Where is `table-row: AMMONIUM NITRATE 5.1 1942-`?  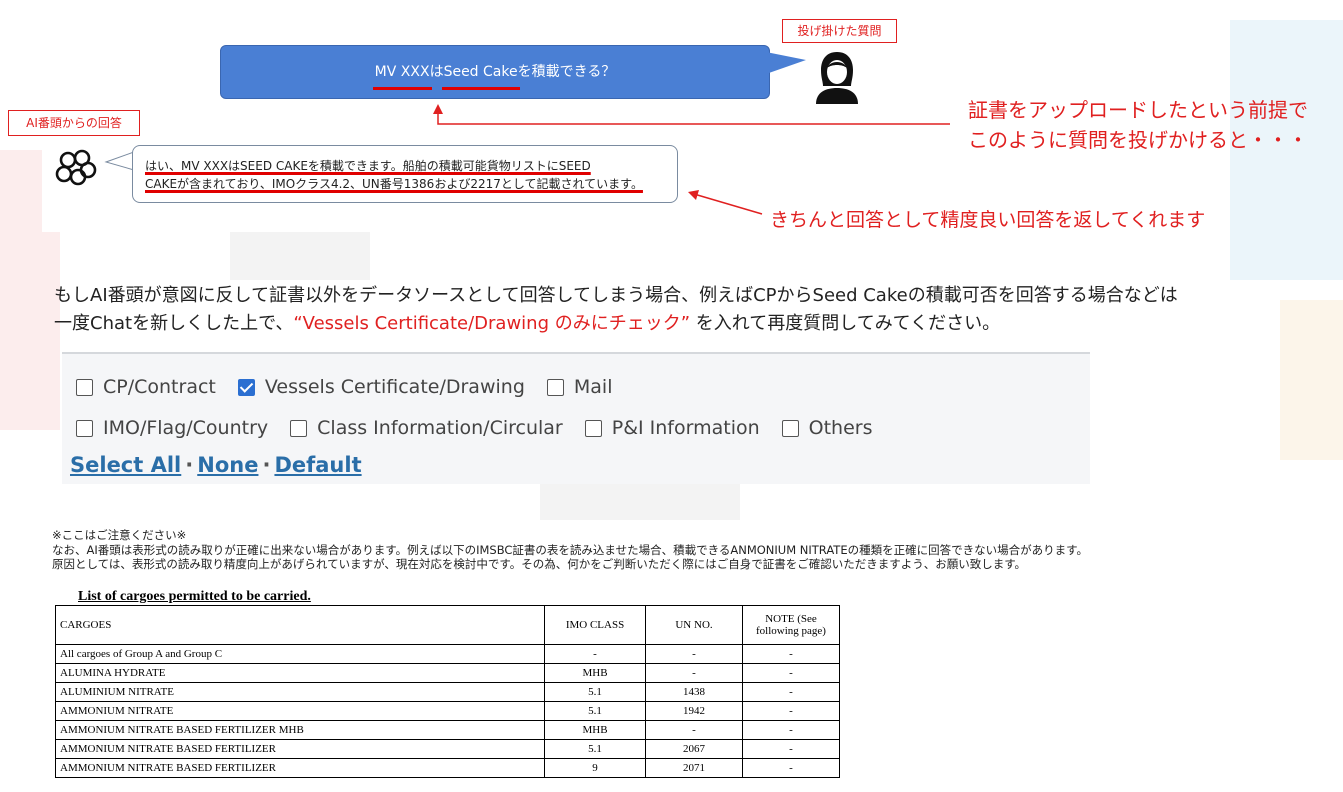 table-row: AMMONIUM NITRATE 5.1 1942- is located at coordinates (447, 711).